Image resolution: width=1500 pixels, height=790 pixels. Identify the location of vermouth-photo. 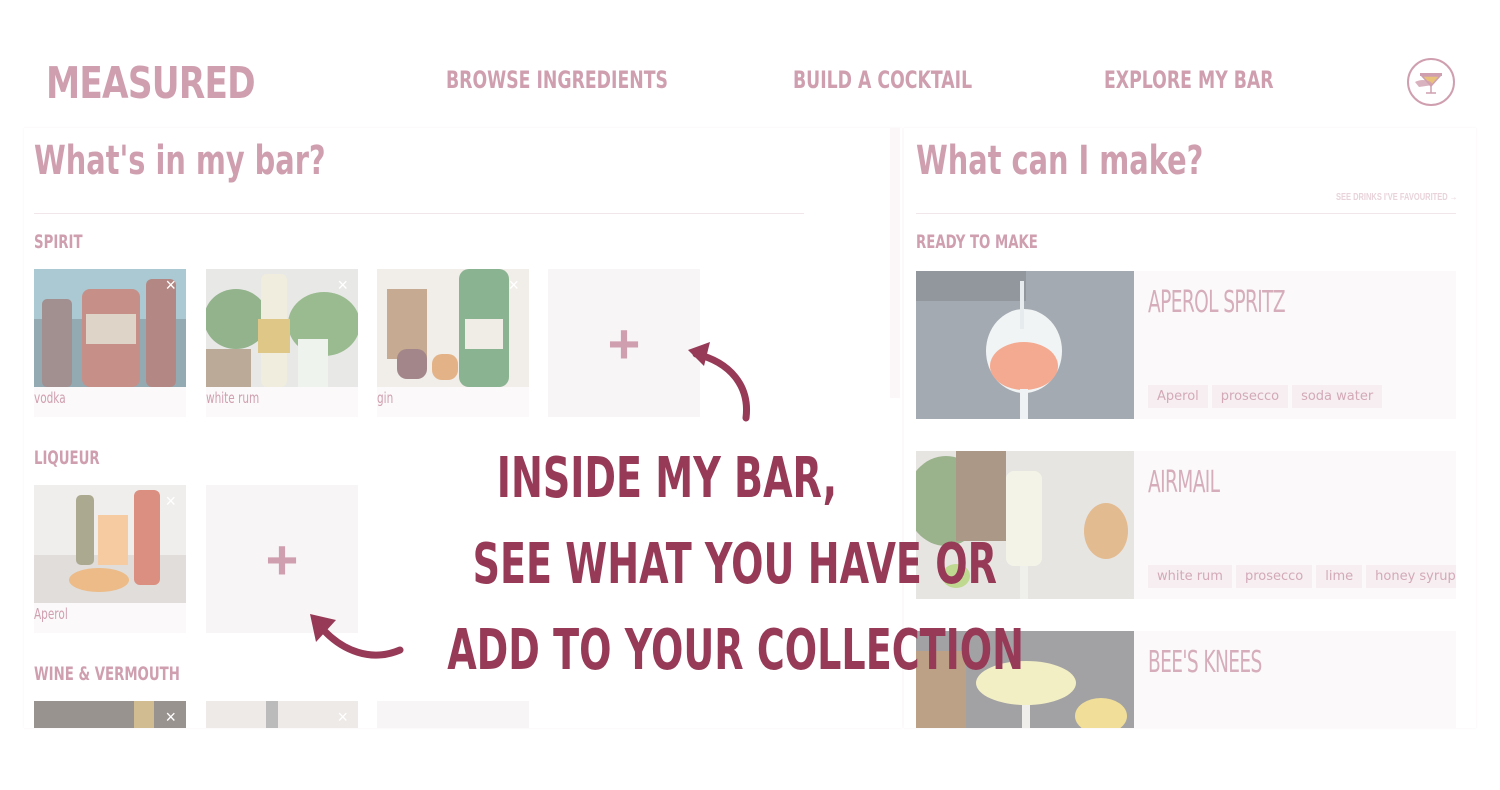
(282, 714).